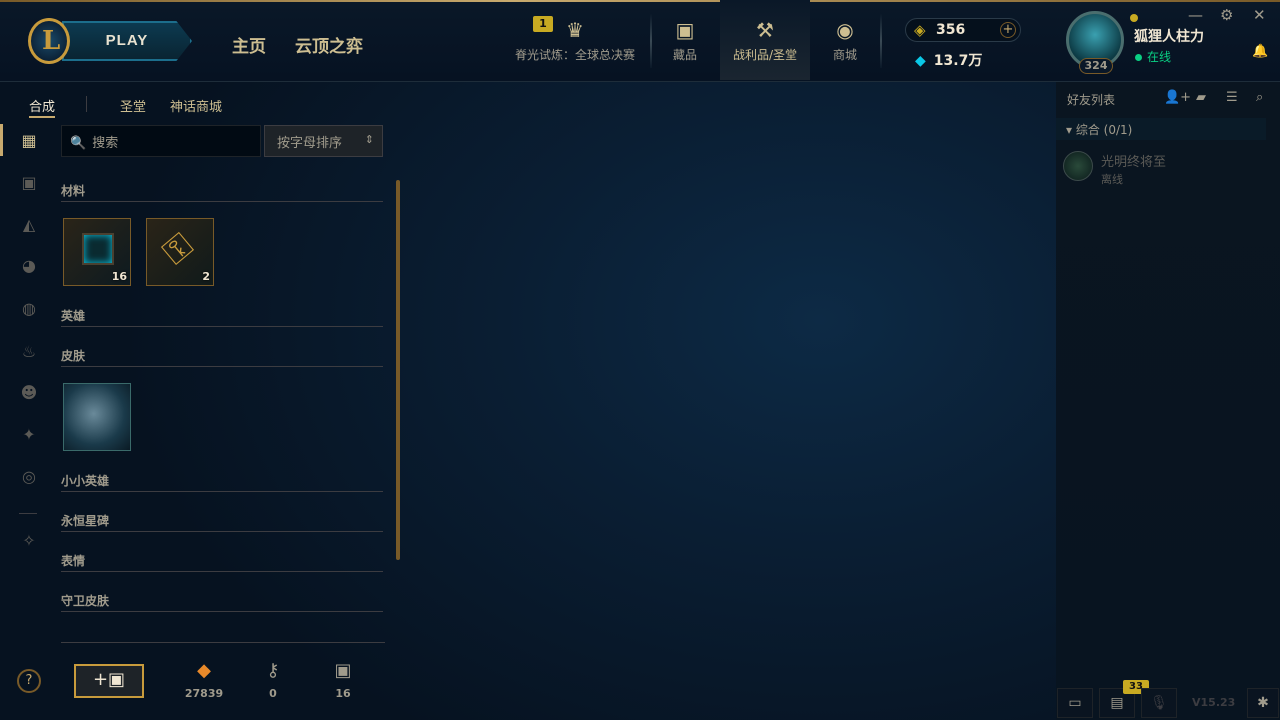 This screenshot has height=720, width=1280. Describe the element at coordinates (1112, 179) in the screenshot. I see `friend-status: 离线` at that location.